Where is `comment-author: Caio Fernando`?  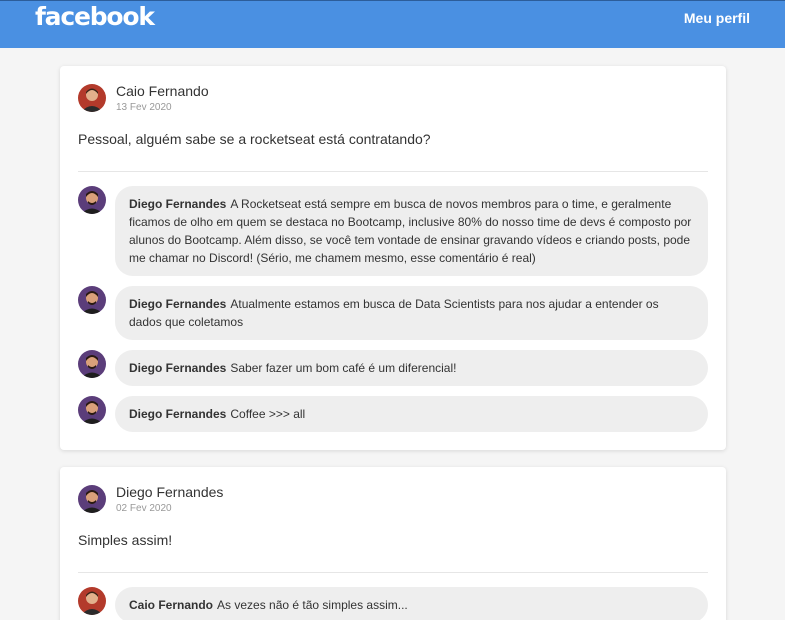
comment-author: Caio Fernando is located at coordinates (171, 605).